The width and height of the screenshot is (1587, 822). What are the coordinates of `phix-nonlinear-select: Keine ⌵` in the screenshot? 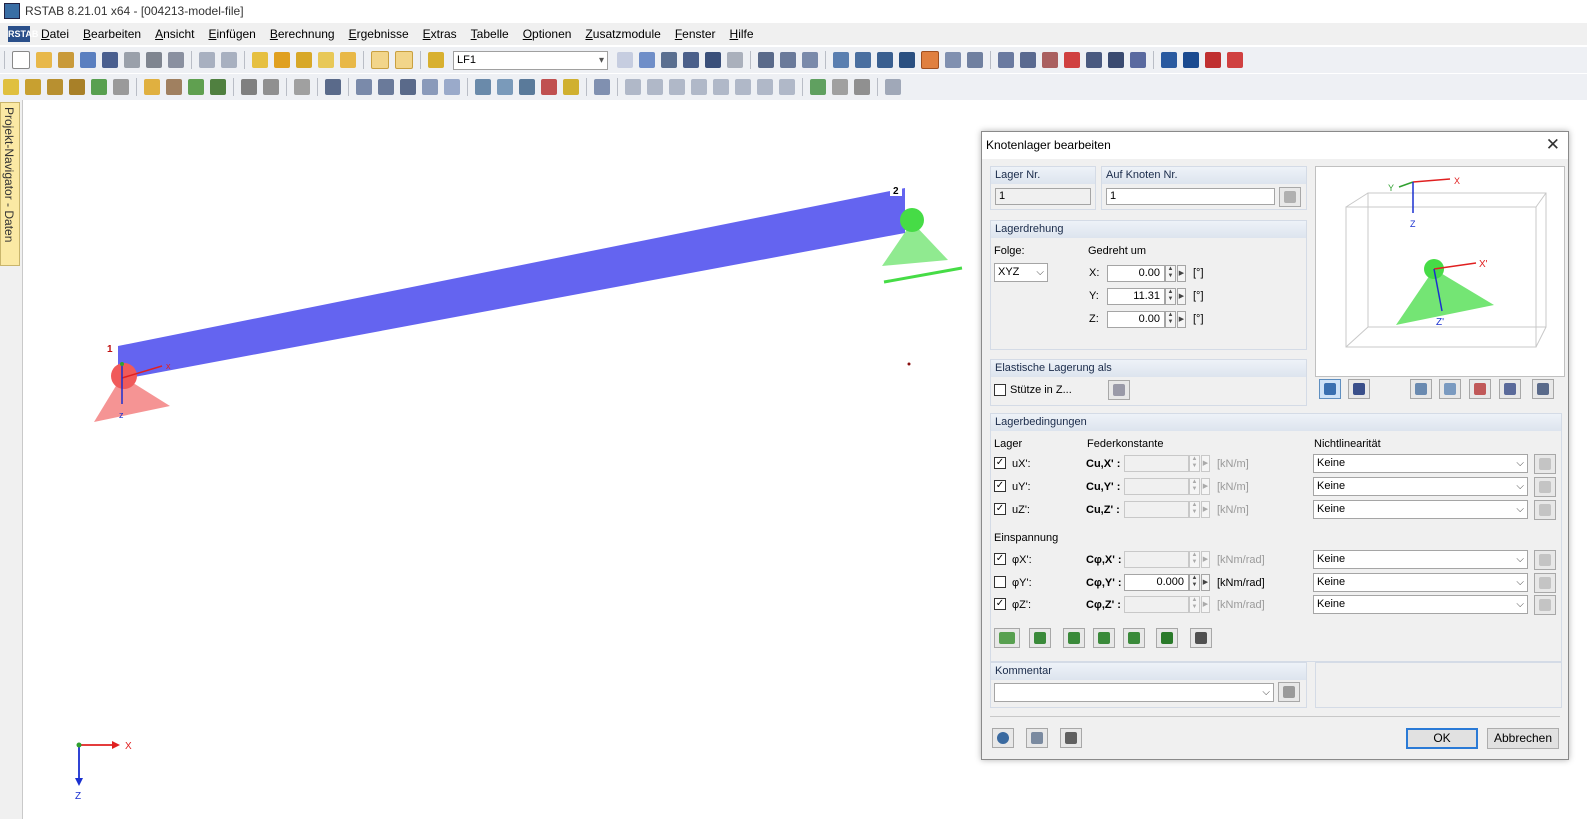 It's located at (1420, 559).